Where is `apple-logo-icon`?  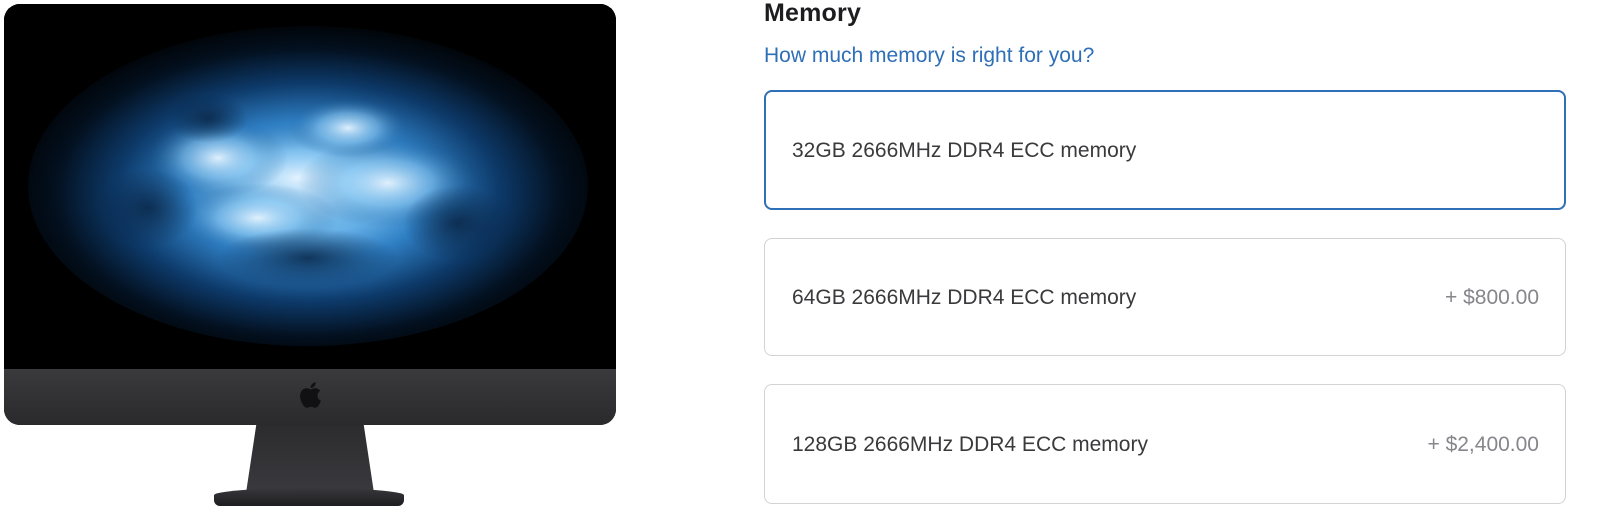
apple-logo-icon is located at coordinates (310, 395).